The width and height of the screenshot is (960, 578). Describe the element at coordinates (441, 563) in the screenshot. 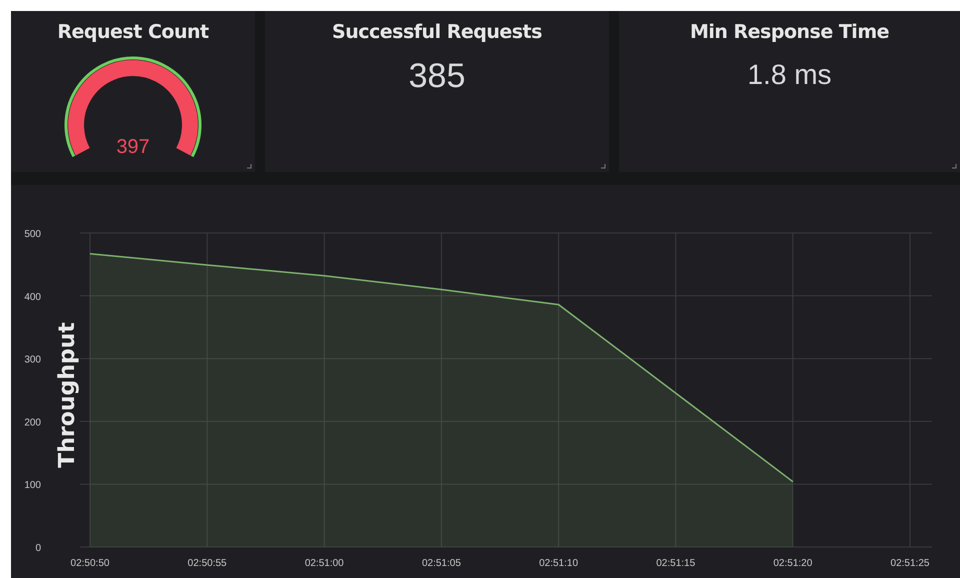

I see `x-axis-label: 02:51:05` at that location.